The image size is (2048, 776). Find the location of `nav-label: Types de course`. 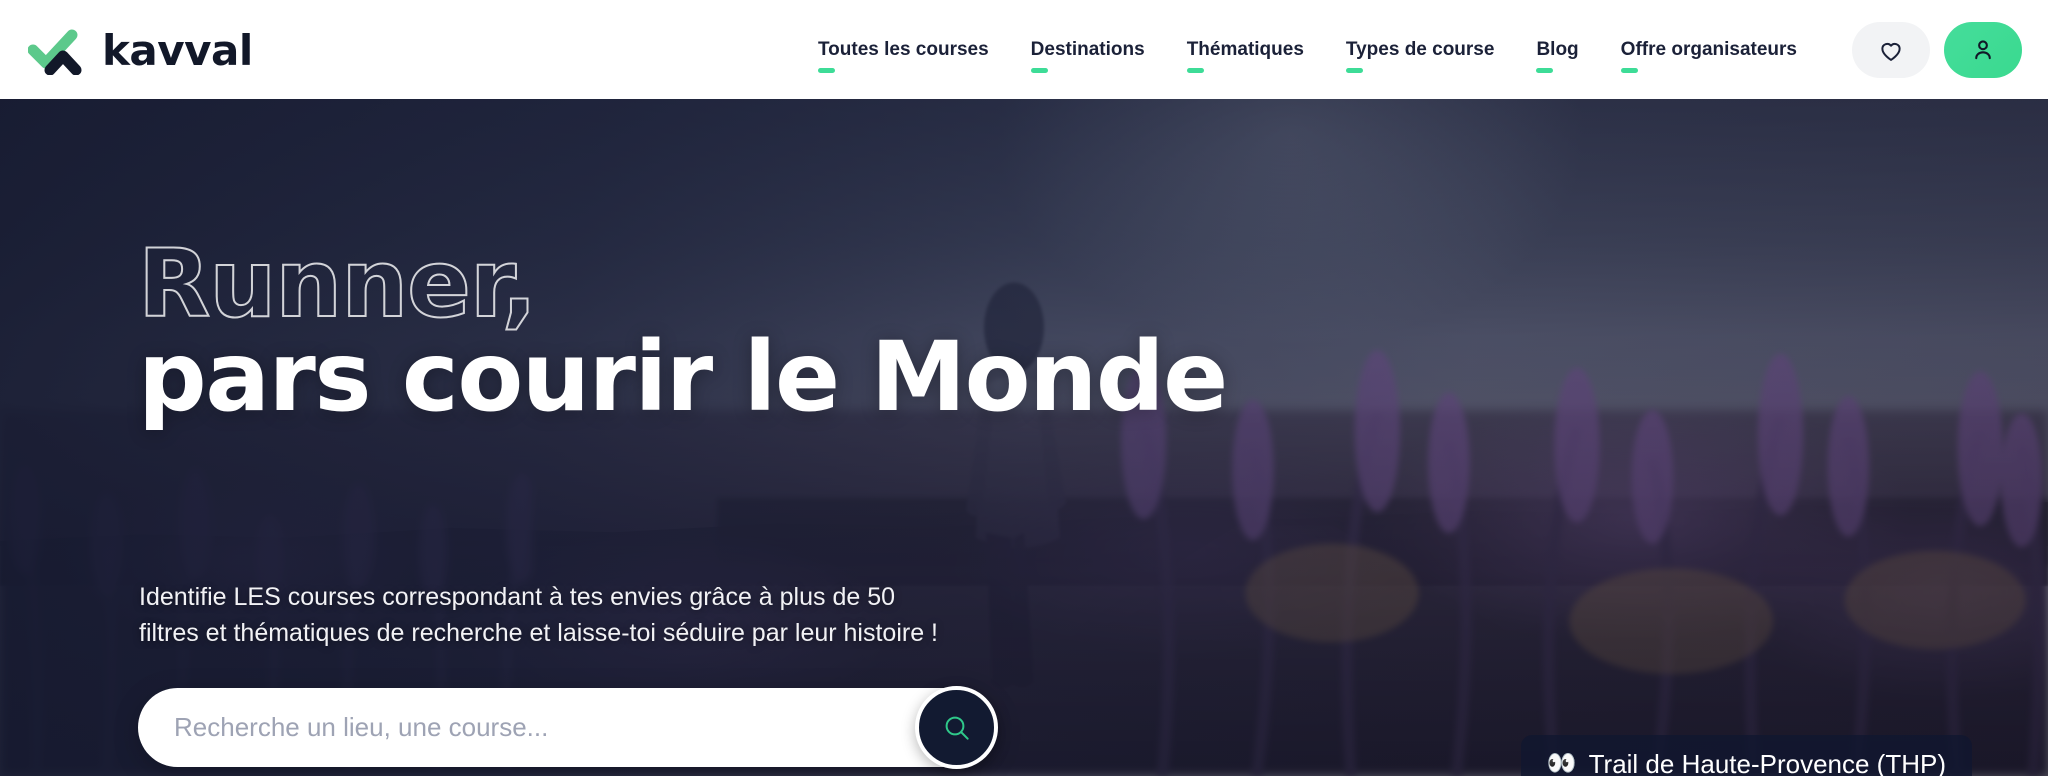

nav-label: Types de course is located at coordinates (1420, 49).